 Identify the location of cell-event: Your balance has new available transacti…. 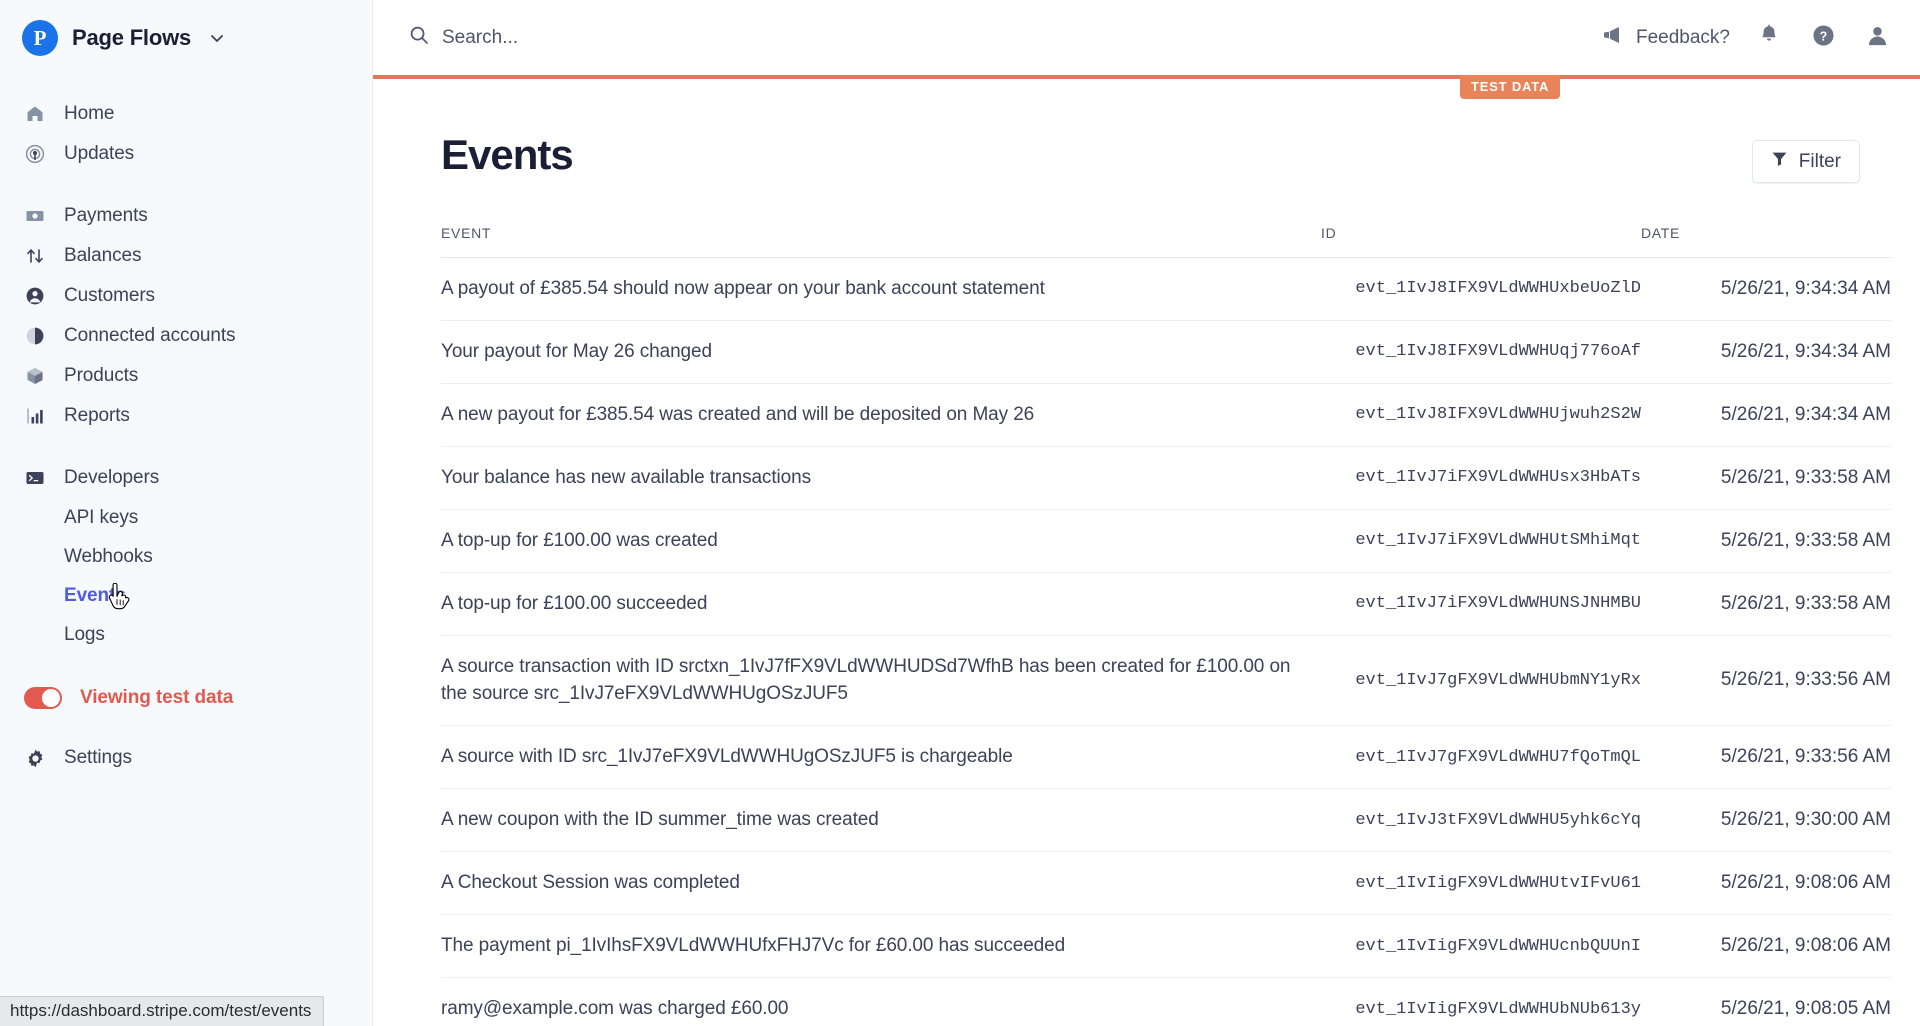
(881, 478).